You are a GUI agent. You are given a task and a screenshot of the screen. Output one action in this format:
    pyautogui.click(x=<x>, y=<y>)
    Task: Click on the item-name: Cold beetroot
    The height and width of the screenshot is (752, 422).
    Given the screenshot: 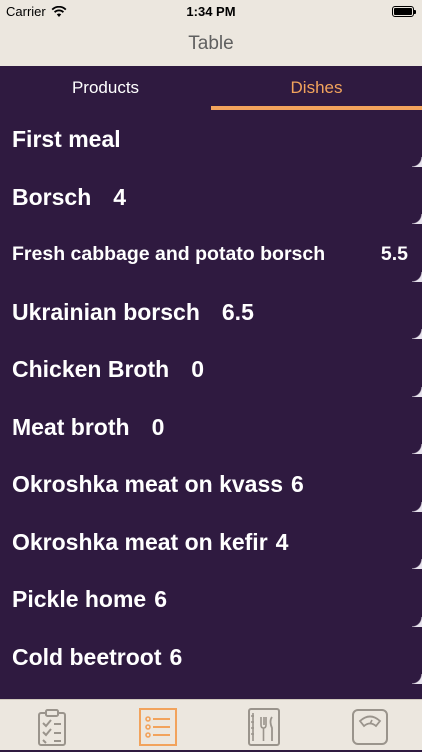 What is the action you would take?
    pyautogui.click(x=87, y=656)
    